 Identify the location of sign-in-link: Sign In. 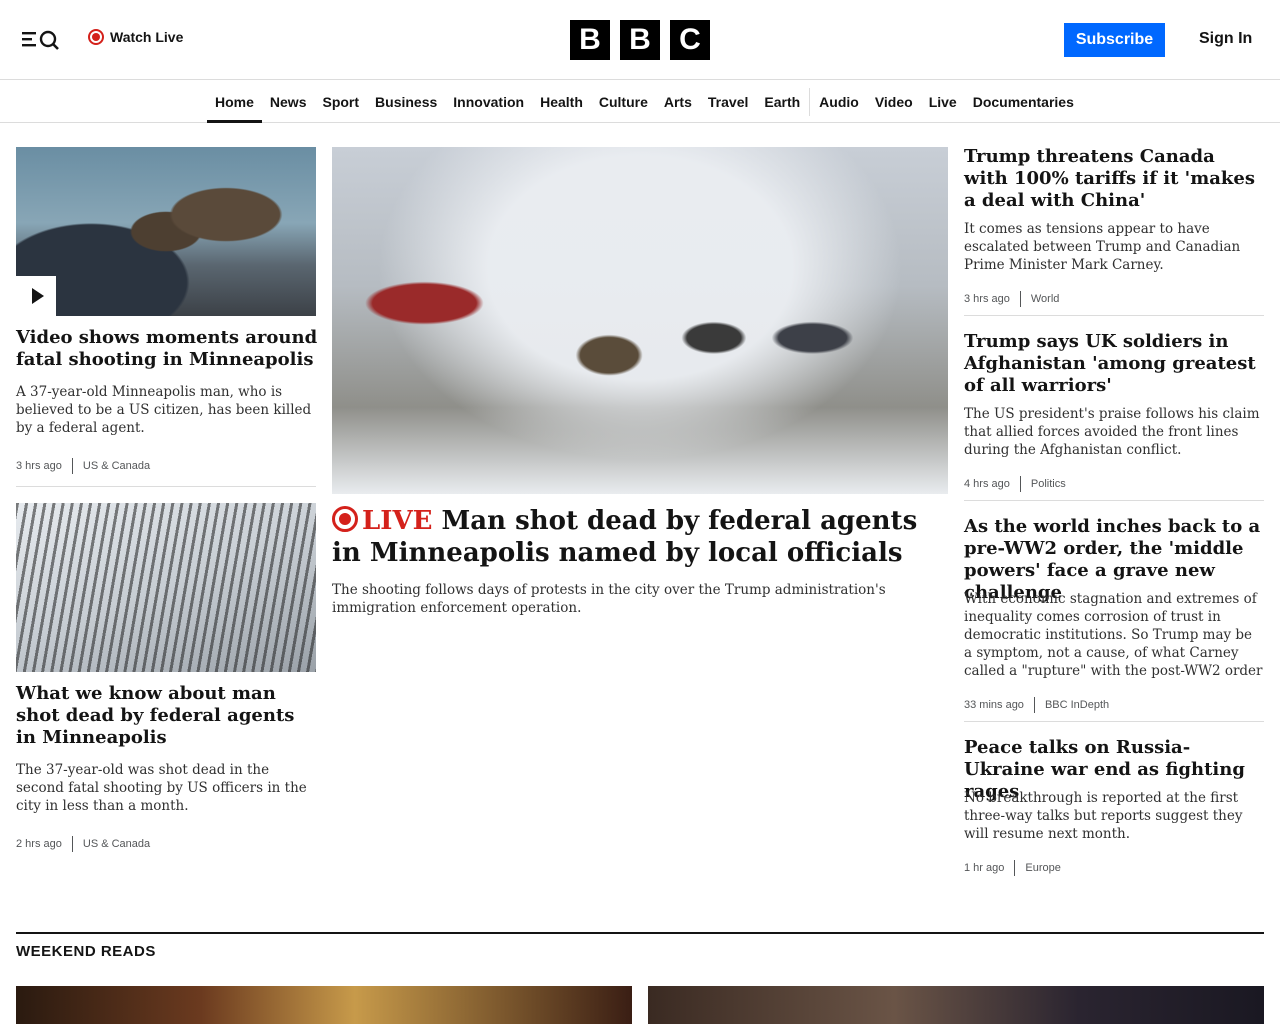
(1225, 39).